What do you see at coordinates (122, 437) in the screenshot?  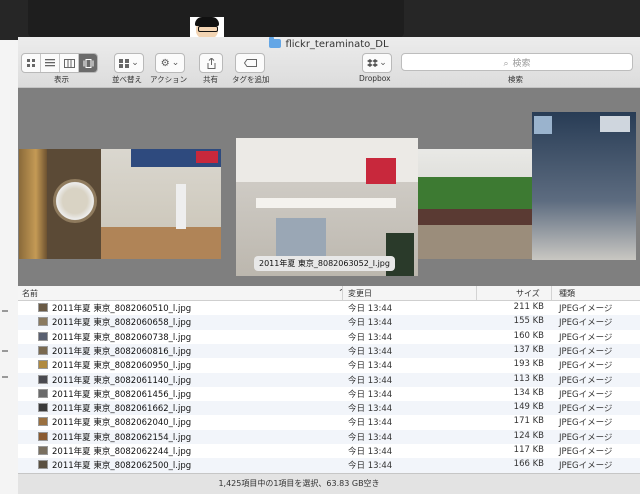 I see `file-name: 2011年夏 東京_8082062154_l.jpg` at bounding box center [122, 437].